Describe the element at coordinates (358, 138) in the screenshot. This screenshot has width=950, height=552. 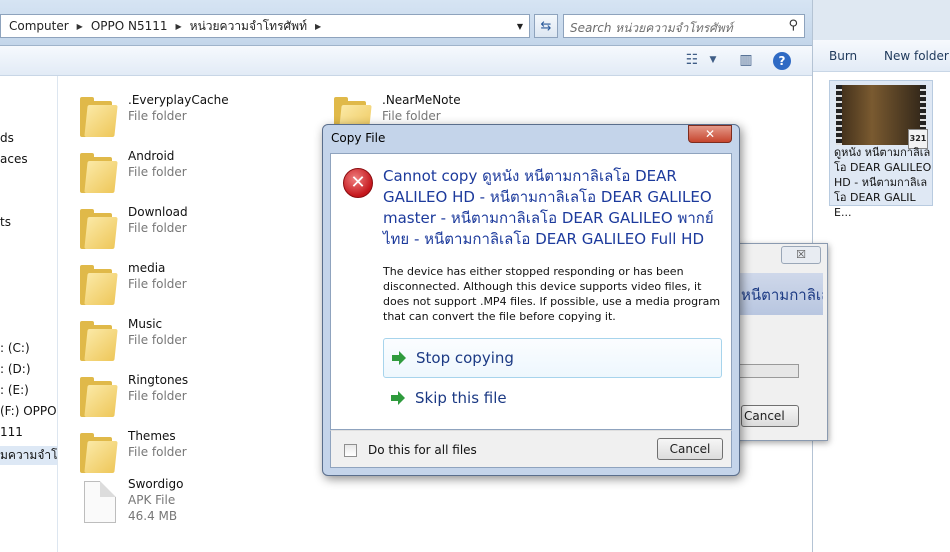
I see `dialog-title: Copy File` at that location.